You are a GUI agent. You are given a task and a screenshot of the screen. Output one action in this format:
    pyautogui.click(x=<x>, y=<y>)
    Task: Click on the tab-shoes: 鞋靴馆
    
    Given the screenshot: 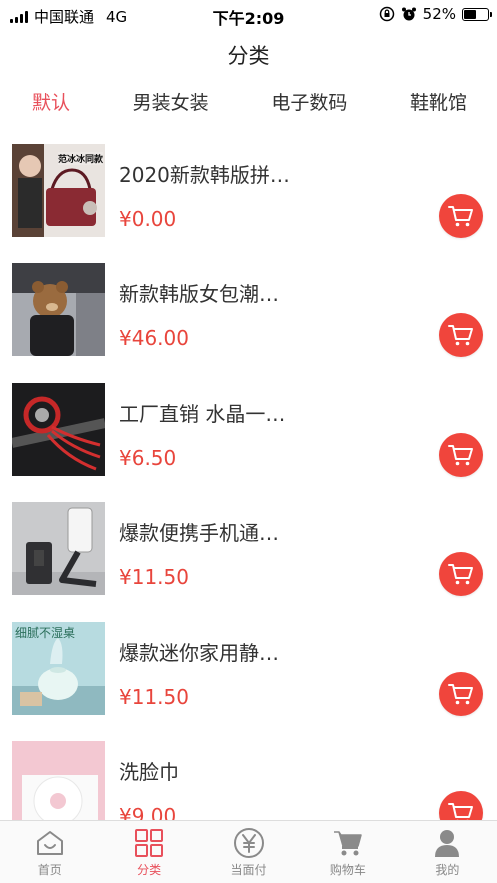 What is the action you would take?
    pyautogui.click(x=438, y=108)
    